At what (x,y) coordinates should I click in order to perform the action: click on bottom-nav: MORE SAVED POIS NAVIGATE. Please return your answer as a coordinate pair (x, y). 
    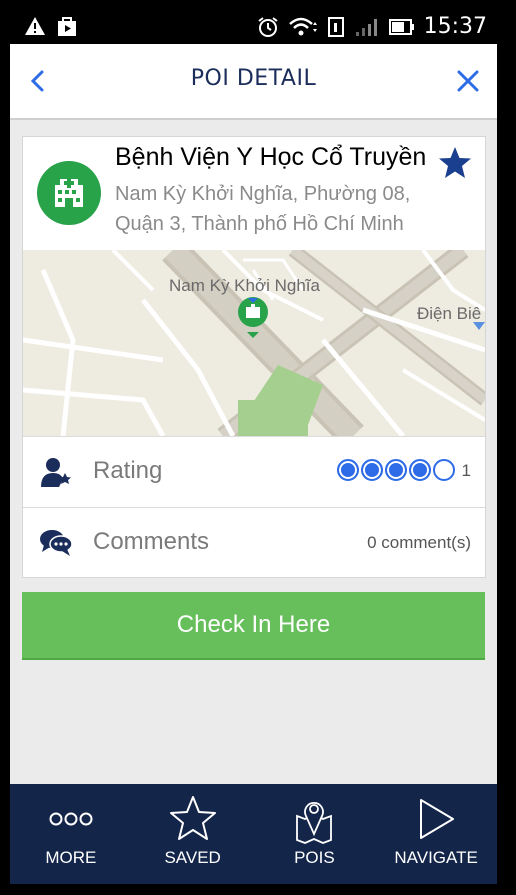
    Looking at the image, I should click on (253, 834).